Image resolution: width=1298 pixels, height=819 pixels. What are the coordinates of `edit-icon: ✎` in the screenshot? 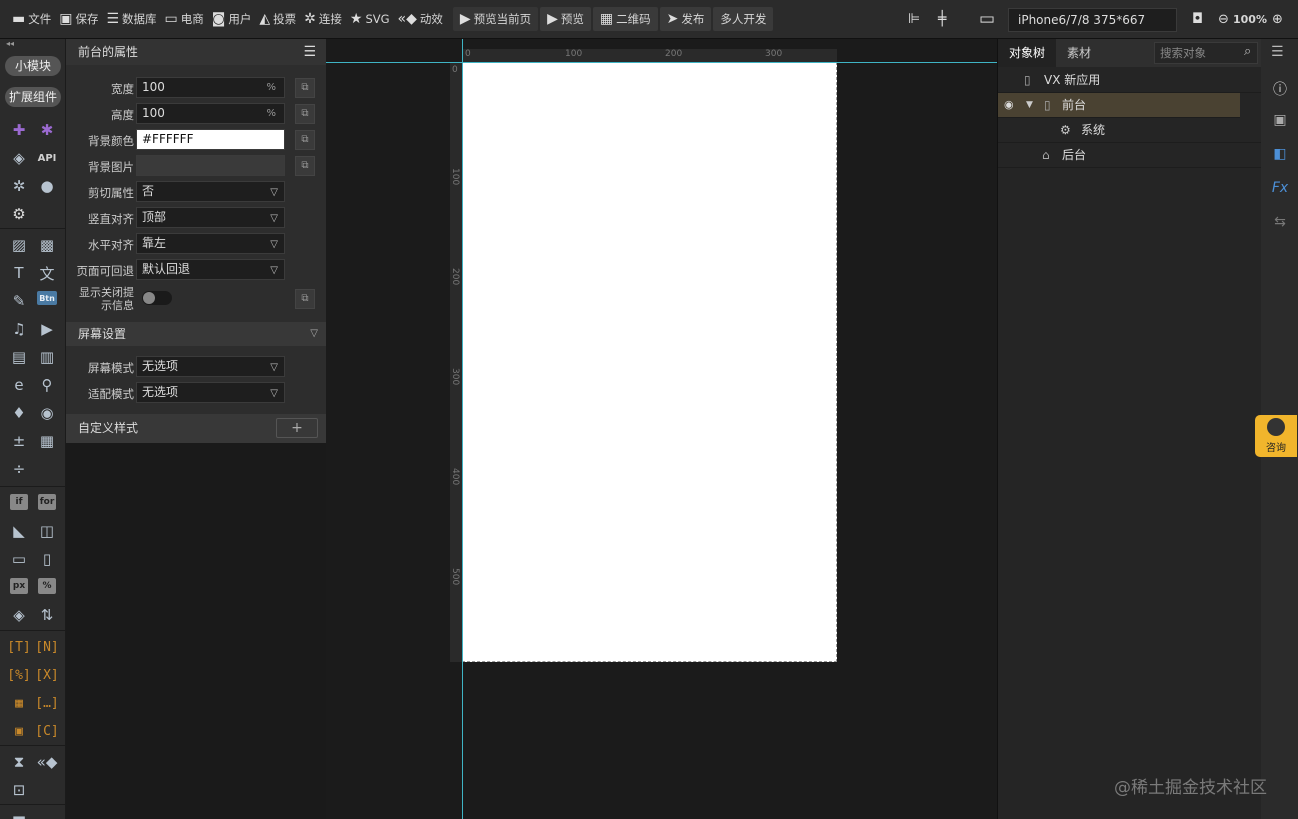 It's located at (19, 301).